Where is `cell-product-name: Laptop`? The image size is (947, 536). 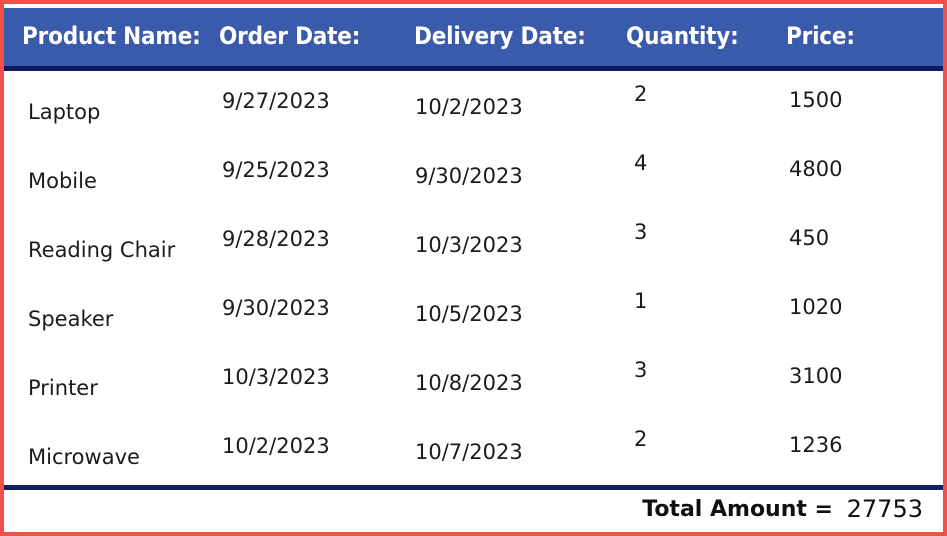
cell-product-name: Laptop is located at coordinates (64, 112).